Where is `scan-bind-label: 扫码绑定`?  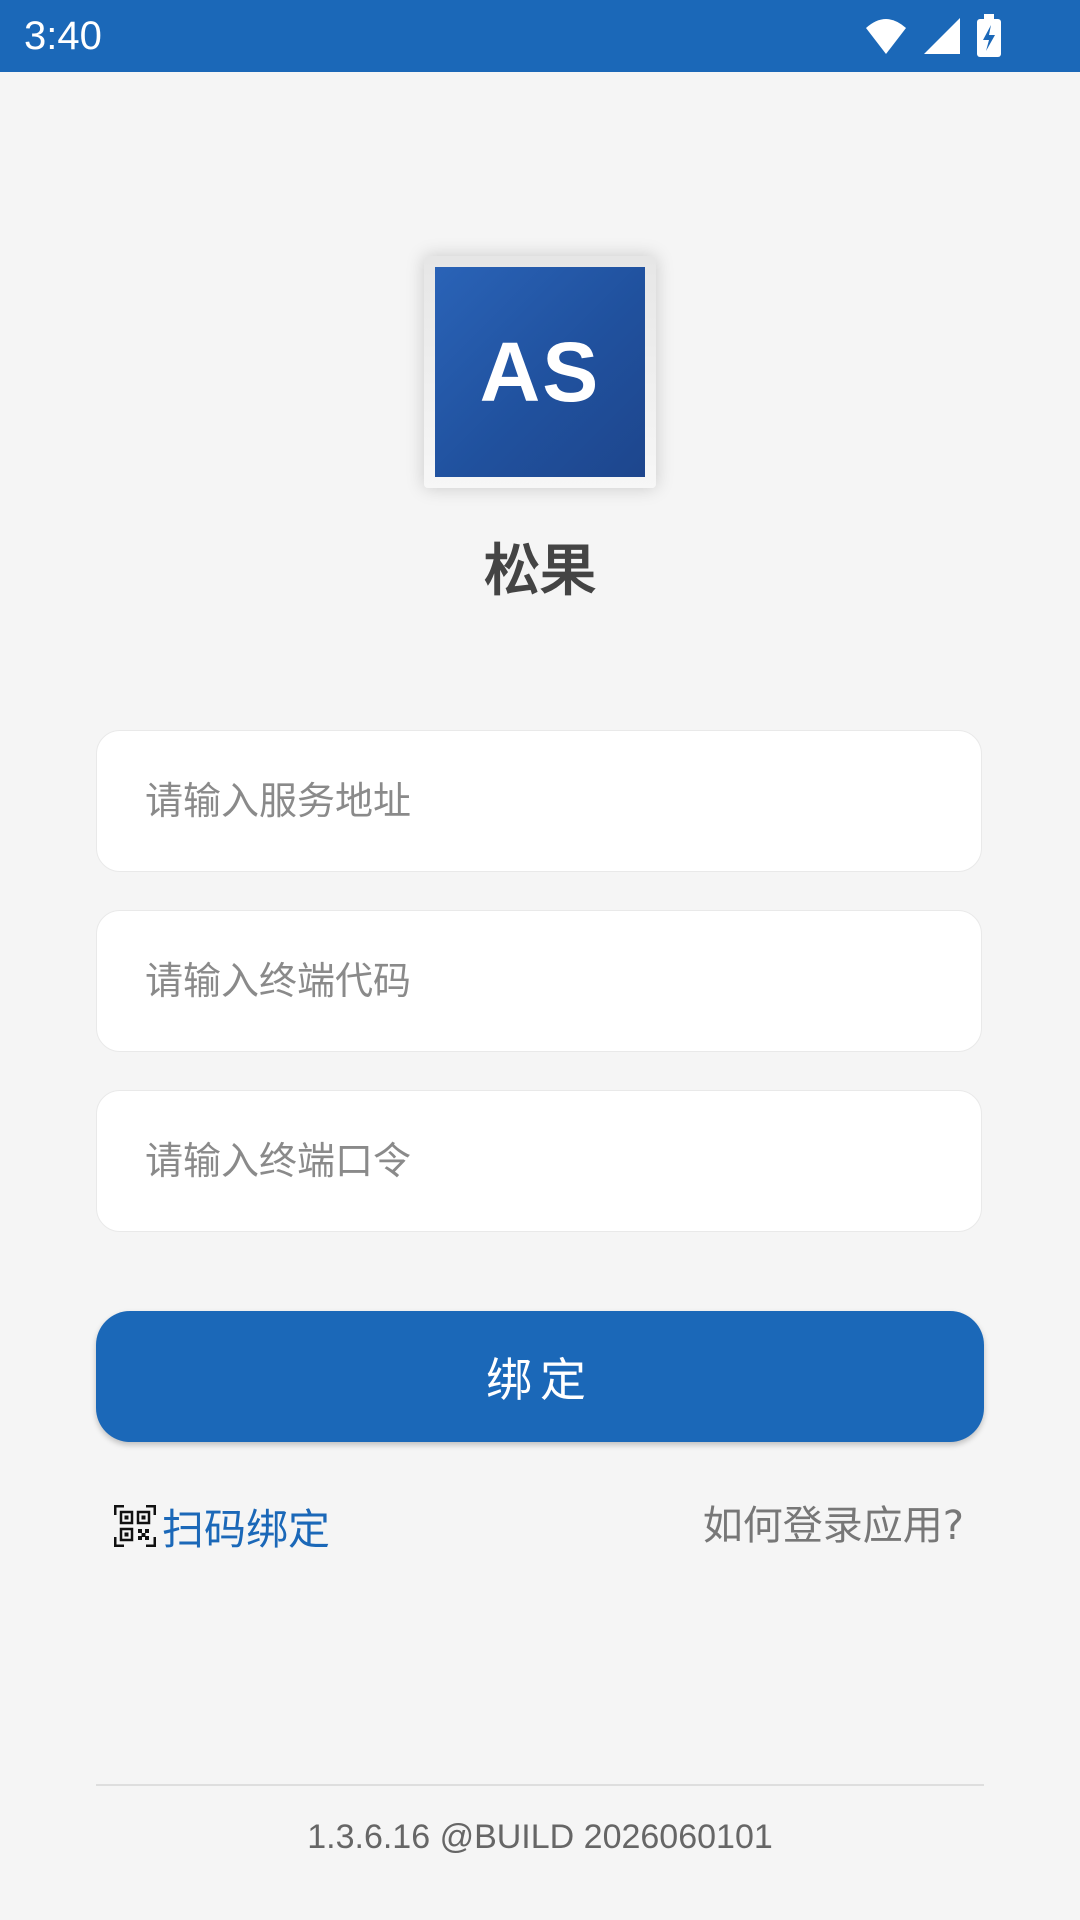
scan-bind-label: 扫码绑定 is located at coordinates (246, 1529).